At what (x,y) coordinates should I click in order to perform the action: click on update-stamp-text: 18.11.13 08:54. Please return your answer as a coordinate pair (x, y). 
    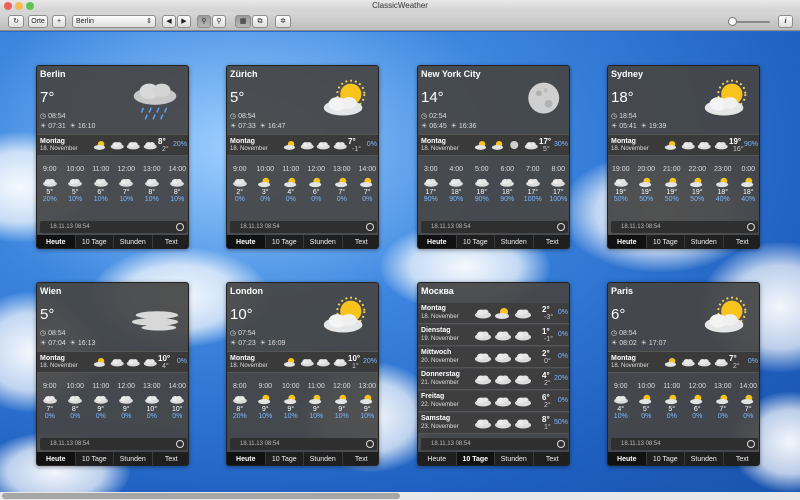
    Looking at the image, I should click on (260, 444).